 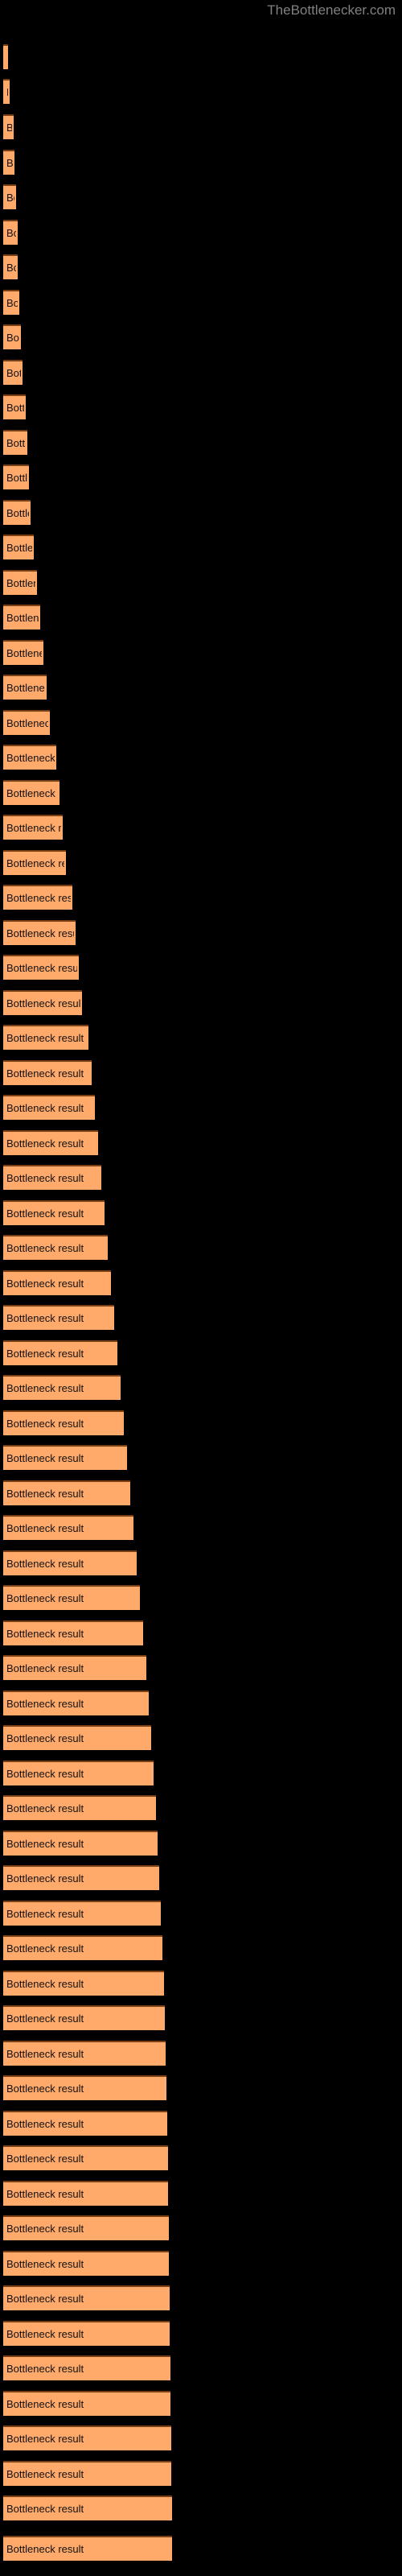 What do you see at coordinates (331, 10) in the screenshot?
I see `site-title: TheBottlenecker.com` at bounding box center [331, 10].